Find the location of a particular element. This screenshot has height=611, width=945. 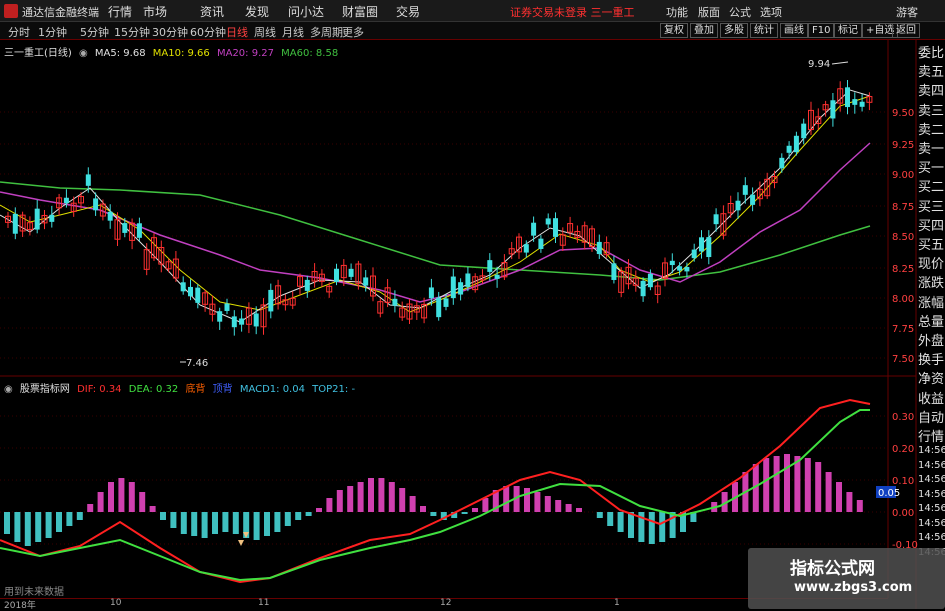

side-panel-item: 买四 is located at coordinates (931, 224).